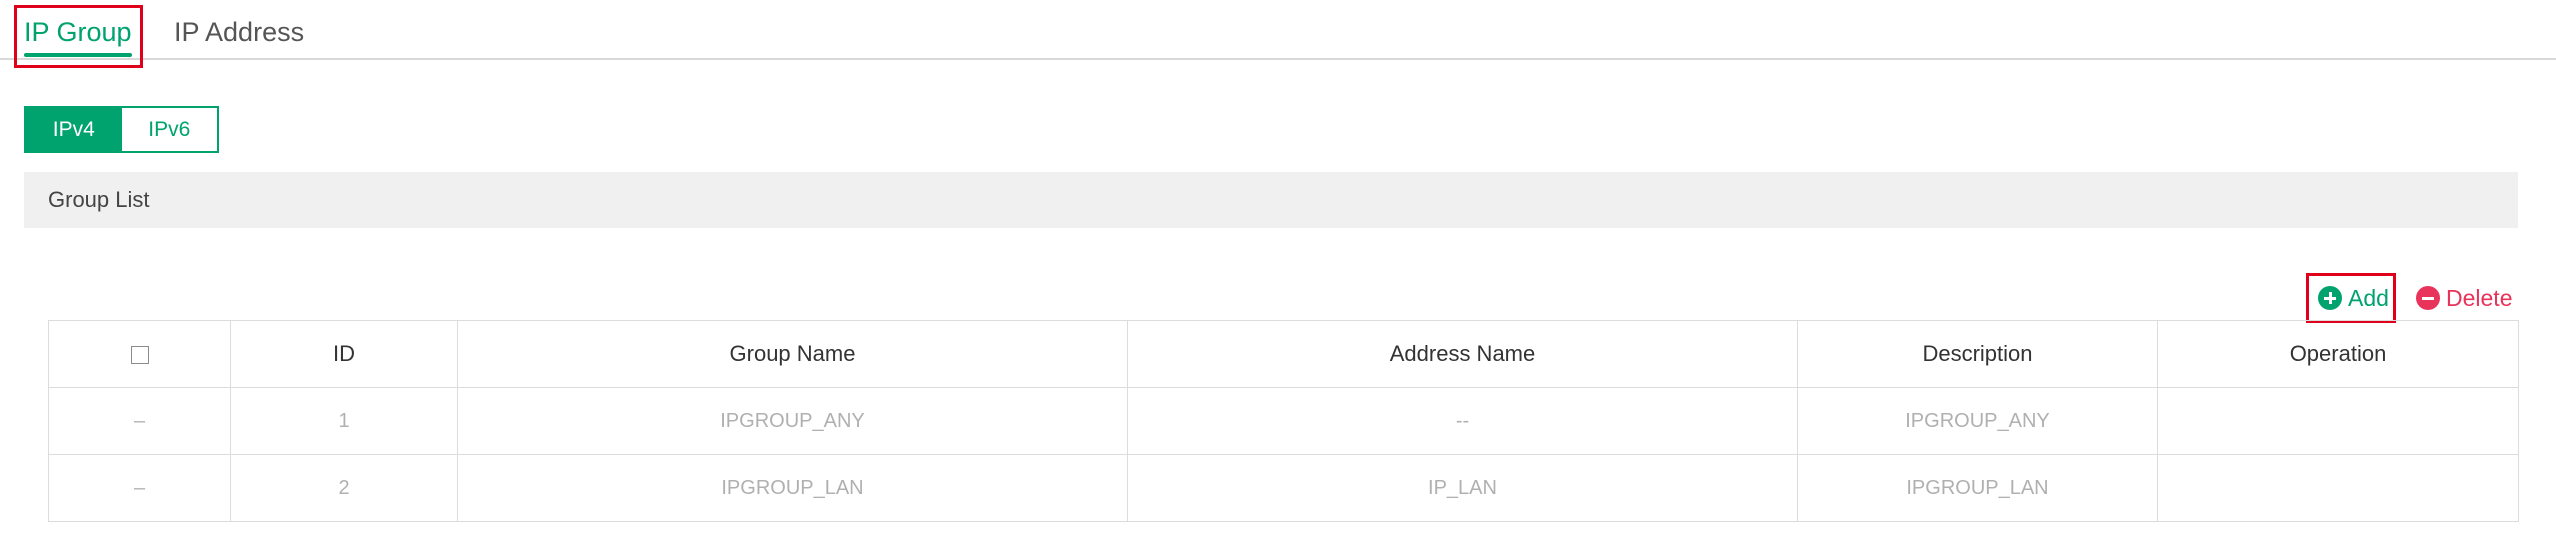 This screenshot has height=553, width=2556. What do you see at coordinates (1977, 488) in the screenshot?
I see `row-description-cell: IPGROUP_LAN` at bounding box center [1977, 488].